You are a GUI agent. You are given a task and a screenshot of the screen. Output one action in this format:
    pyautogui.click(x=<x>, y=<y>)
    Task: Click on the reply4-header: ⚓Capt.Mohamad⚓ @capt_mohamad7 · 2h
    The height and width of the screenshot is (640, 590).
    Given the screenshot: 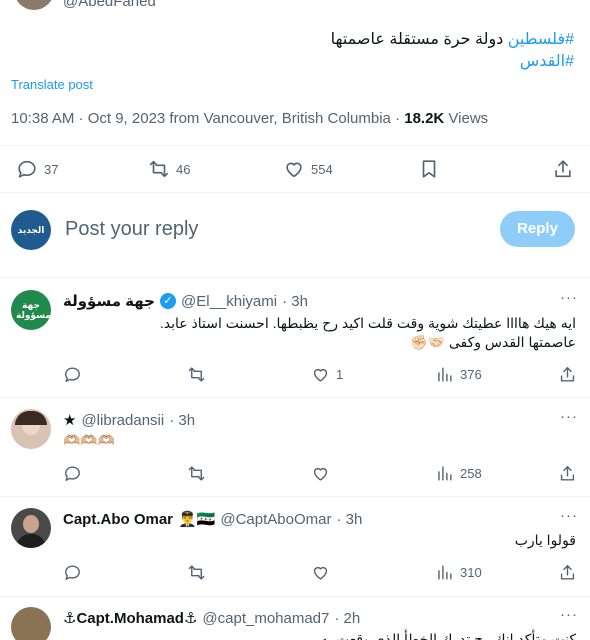 What is the action you would take?
    pyautogui.click(x=211, y=618)
    